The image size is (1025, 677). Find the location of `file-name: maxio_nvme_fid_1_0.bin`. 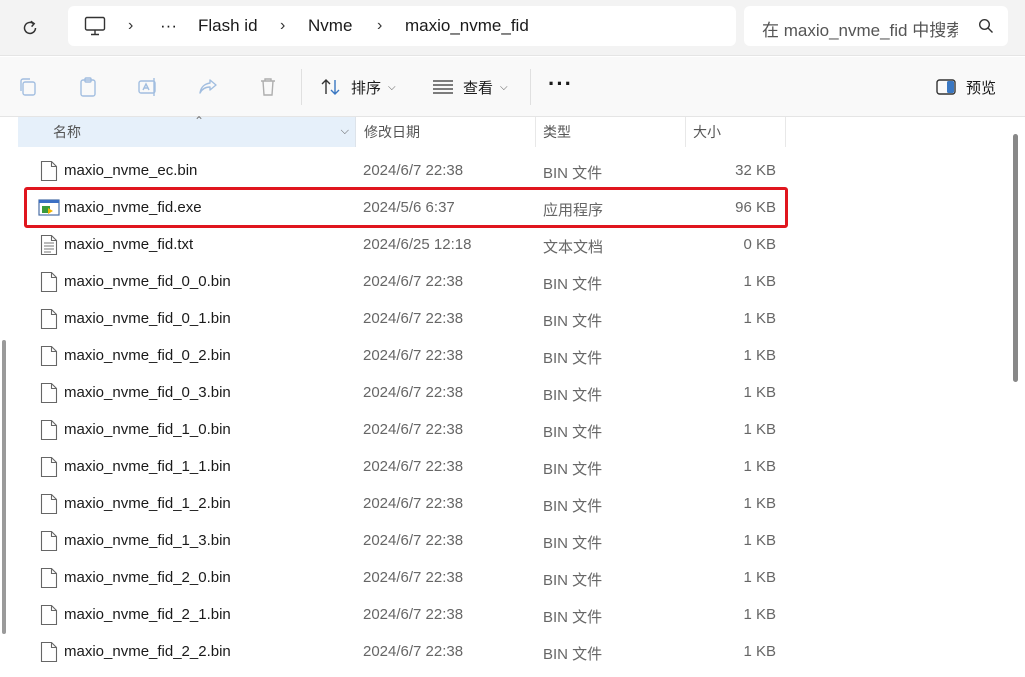

file-name: maxio_nvme_fid_1_0.bin is located at coordinates (147, 429).